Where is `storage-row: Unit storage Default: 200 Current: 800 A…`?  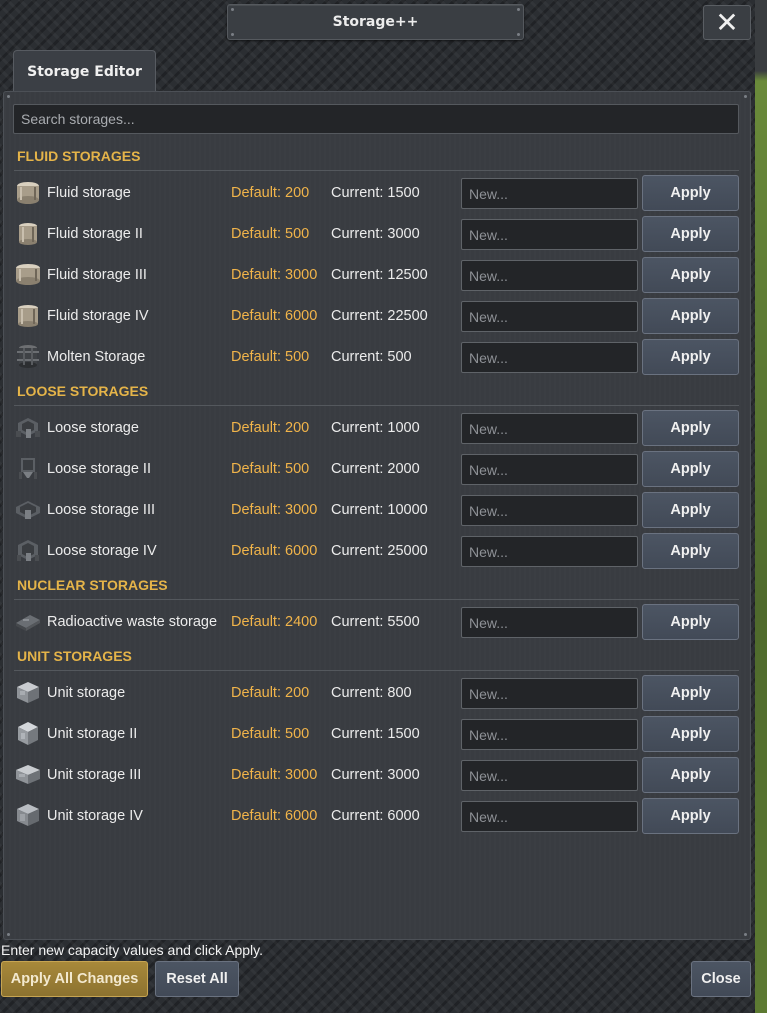 storage-row: Unit storage Default: 200 Current: 800 A… is located at coordinates (376, 693).